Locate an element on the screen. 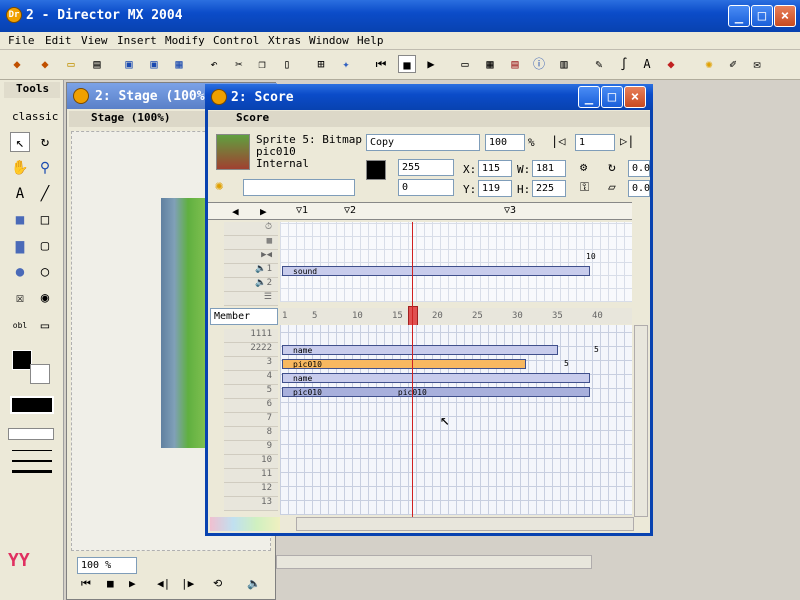 The image size is (800, 600). cut-icon: ✂ is located at coordinates (239, 64).